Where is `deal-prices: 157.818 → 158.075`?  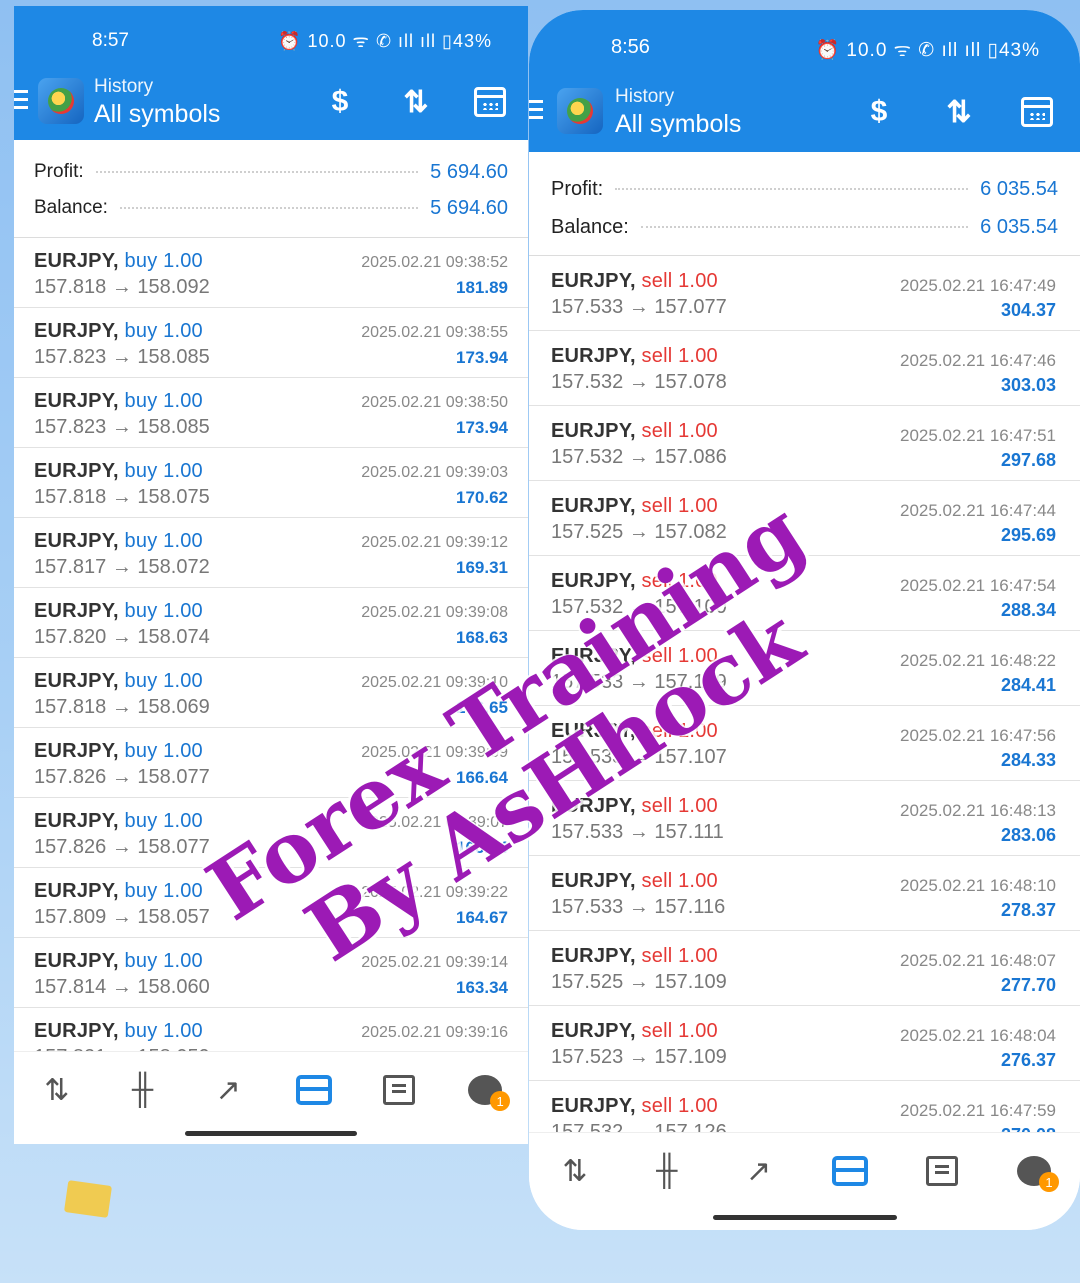
deal-prices: 157.818 → 158.075 is located at coordinates (122, 497).